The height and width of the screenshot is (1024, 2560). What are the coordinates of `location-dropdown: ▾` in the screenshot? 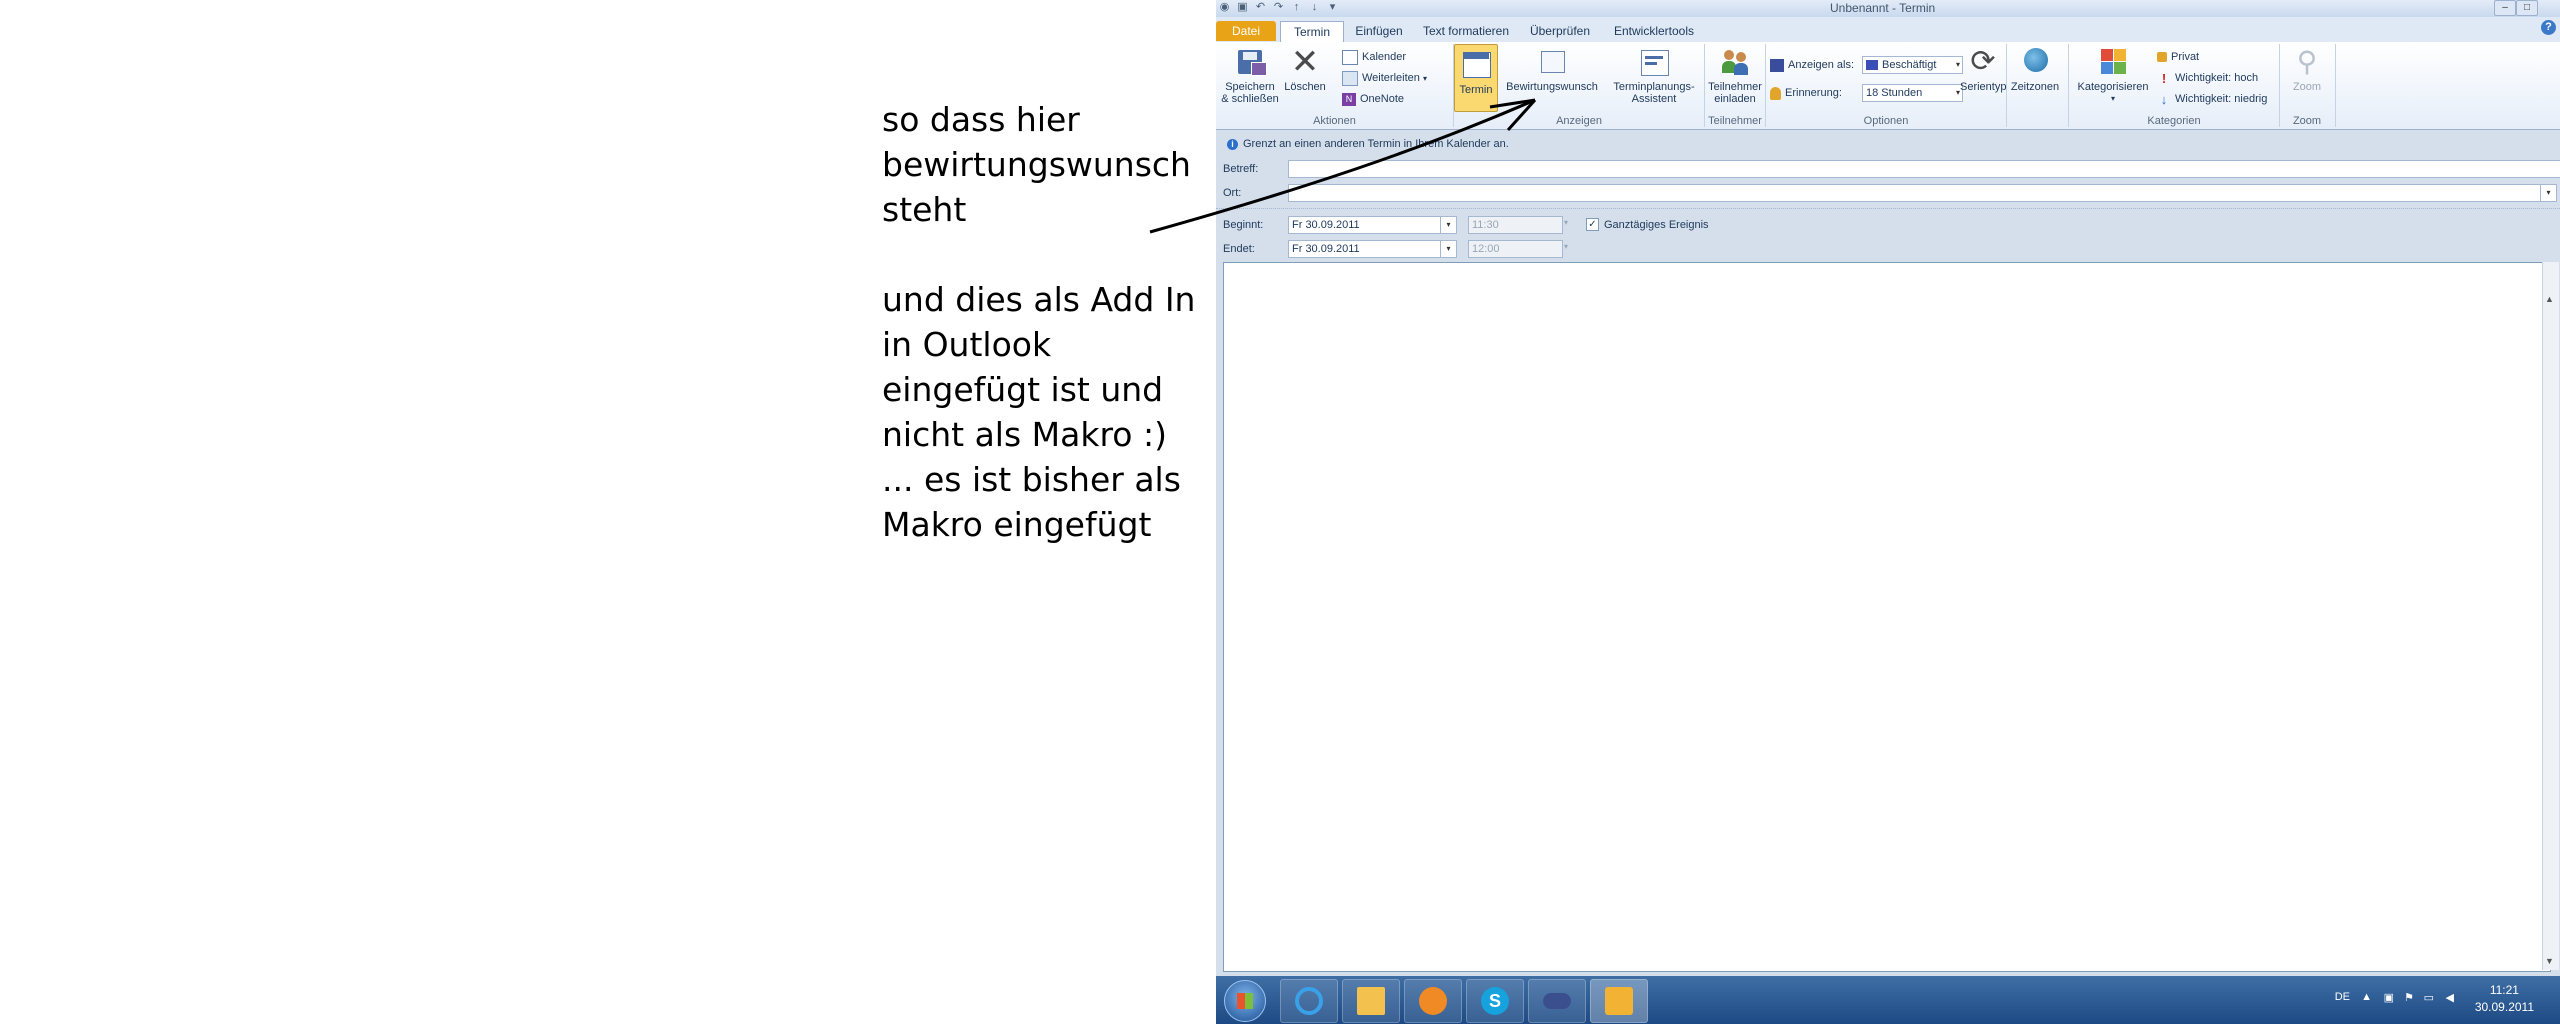 It's located at (2548, 193).